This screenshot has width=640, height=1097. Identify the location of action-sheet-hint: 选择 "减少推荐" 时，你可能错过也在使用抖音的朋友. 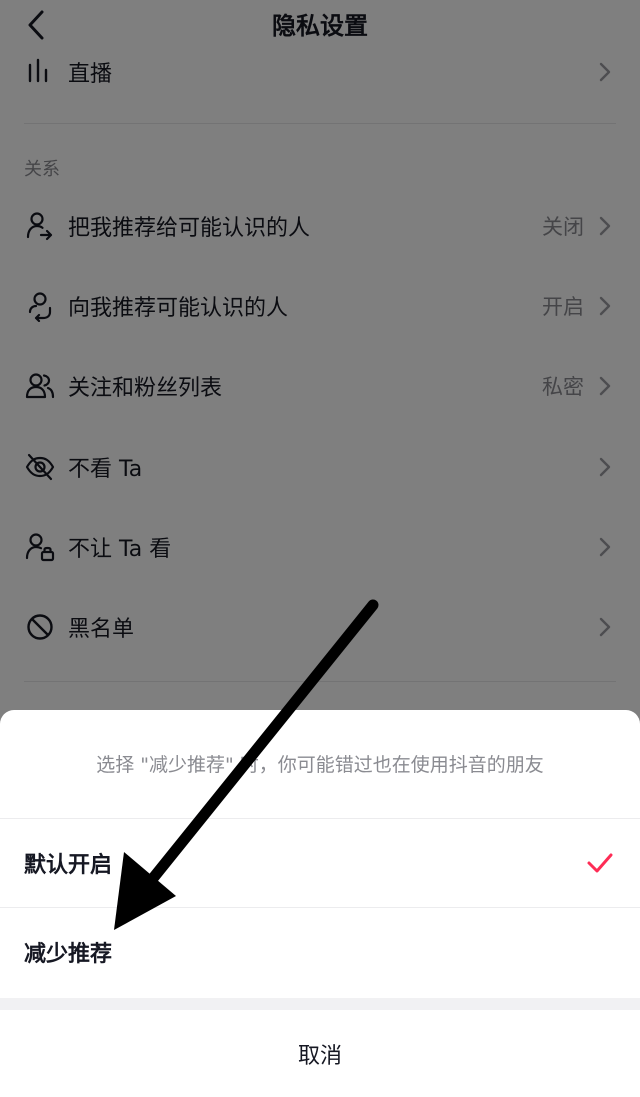
(320, 765).